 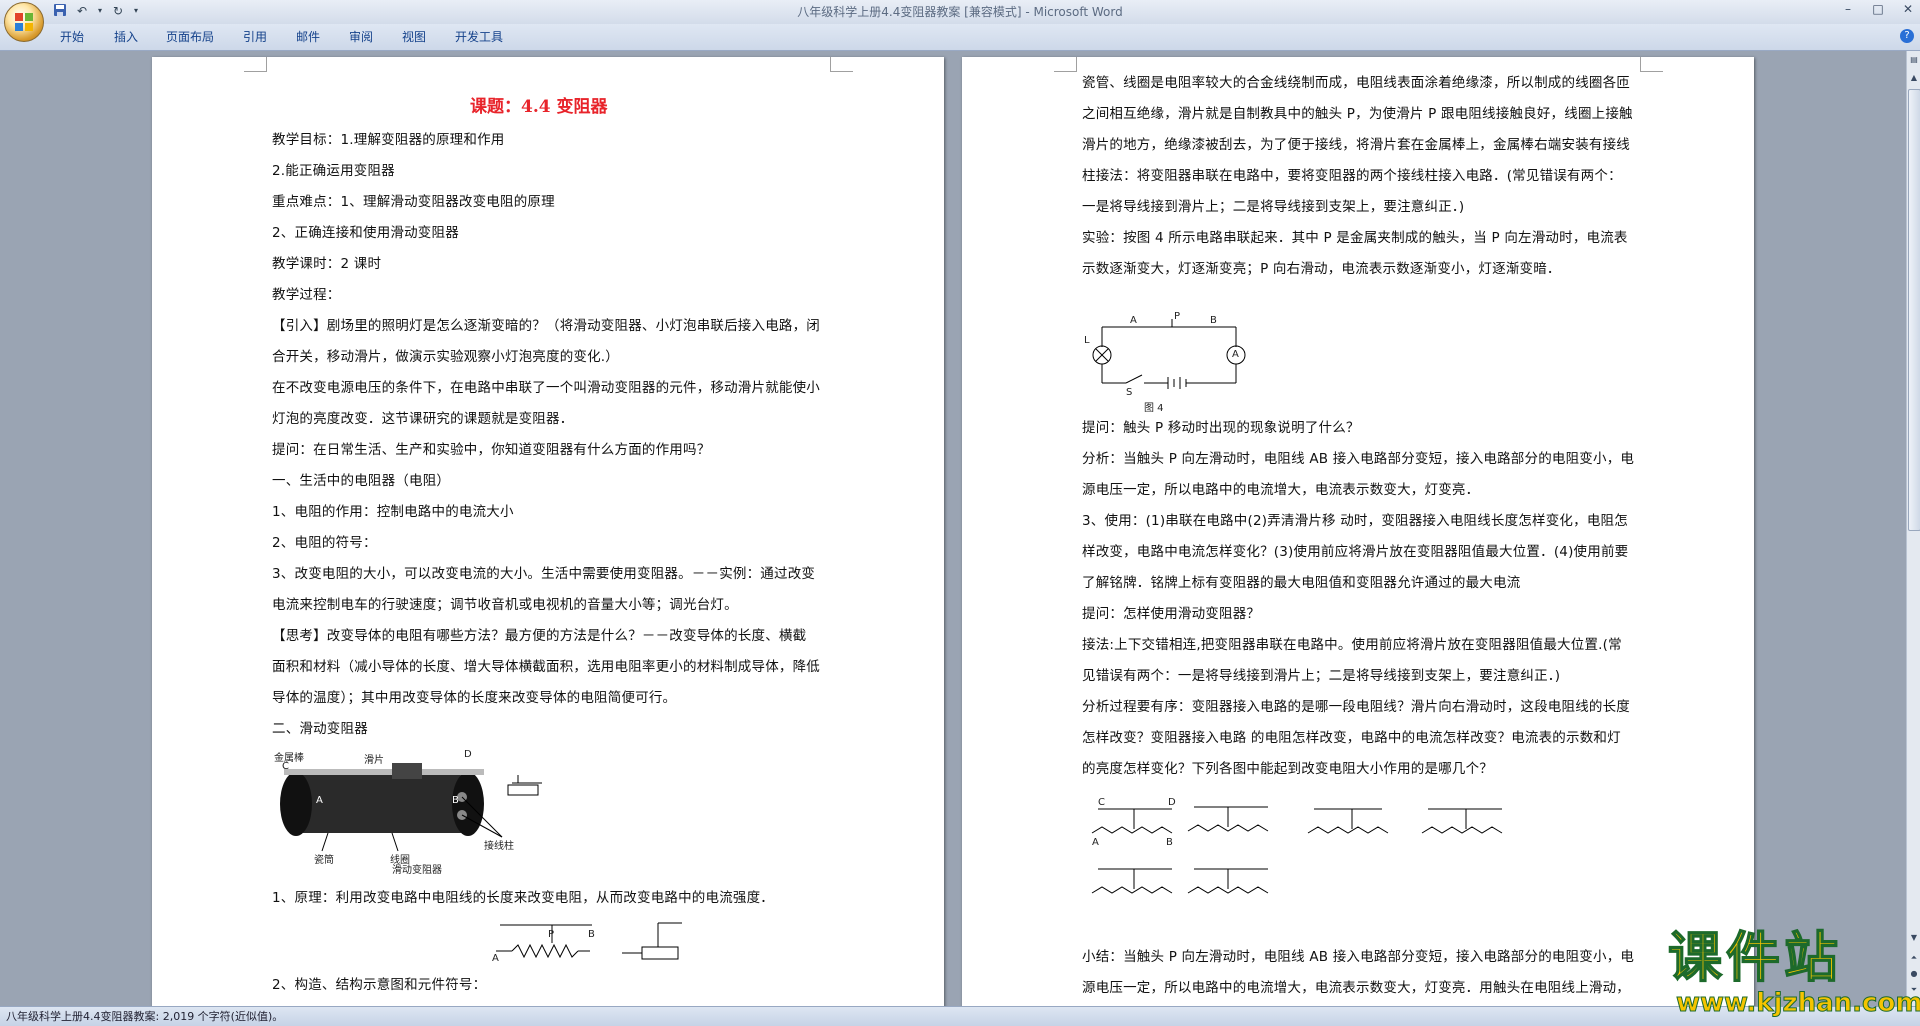 What do you see at coordinates (388, 140) in the screenshot?
I see `body-line: 教学目标：1.理解变阻器的原理和作用` at bounding box center [388, 140].